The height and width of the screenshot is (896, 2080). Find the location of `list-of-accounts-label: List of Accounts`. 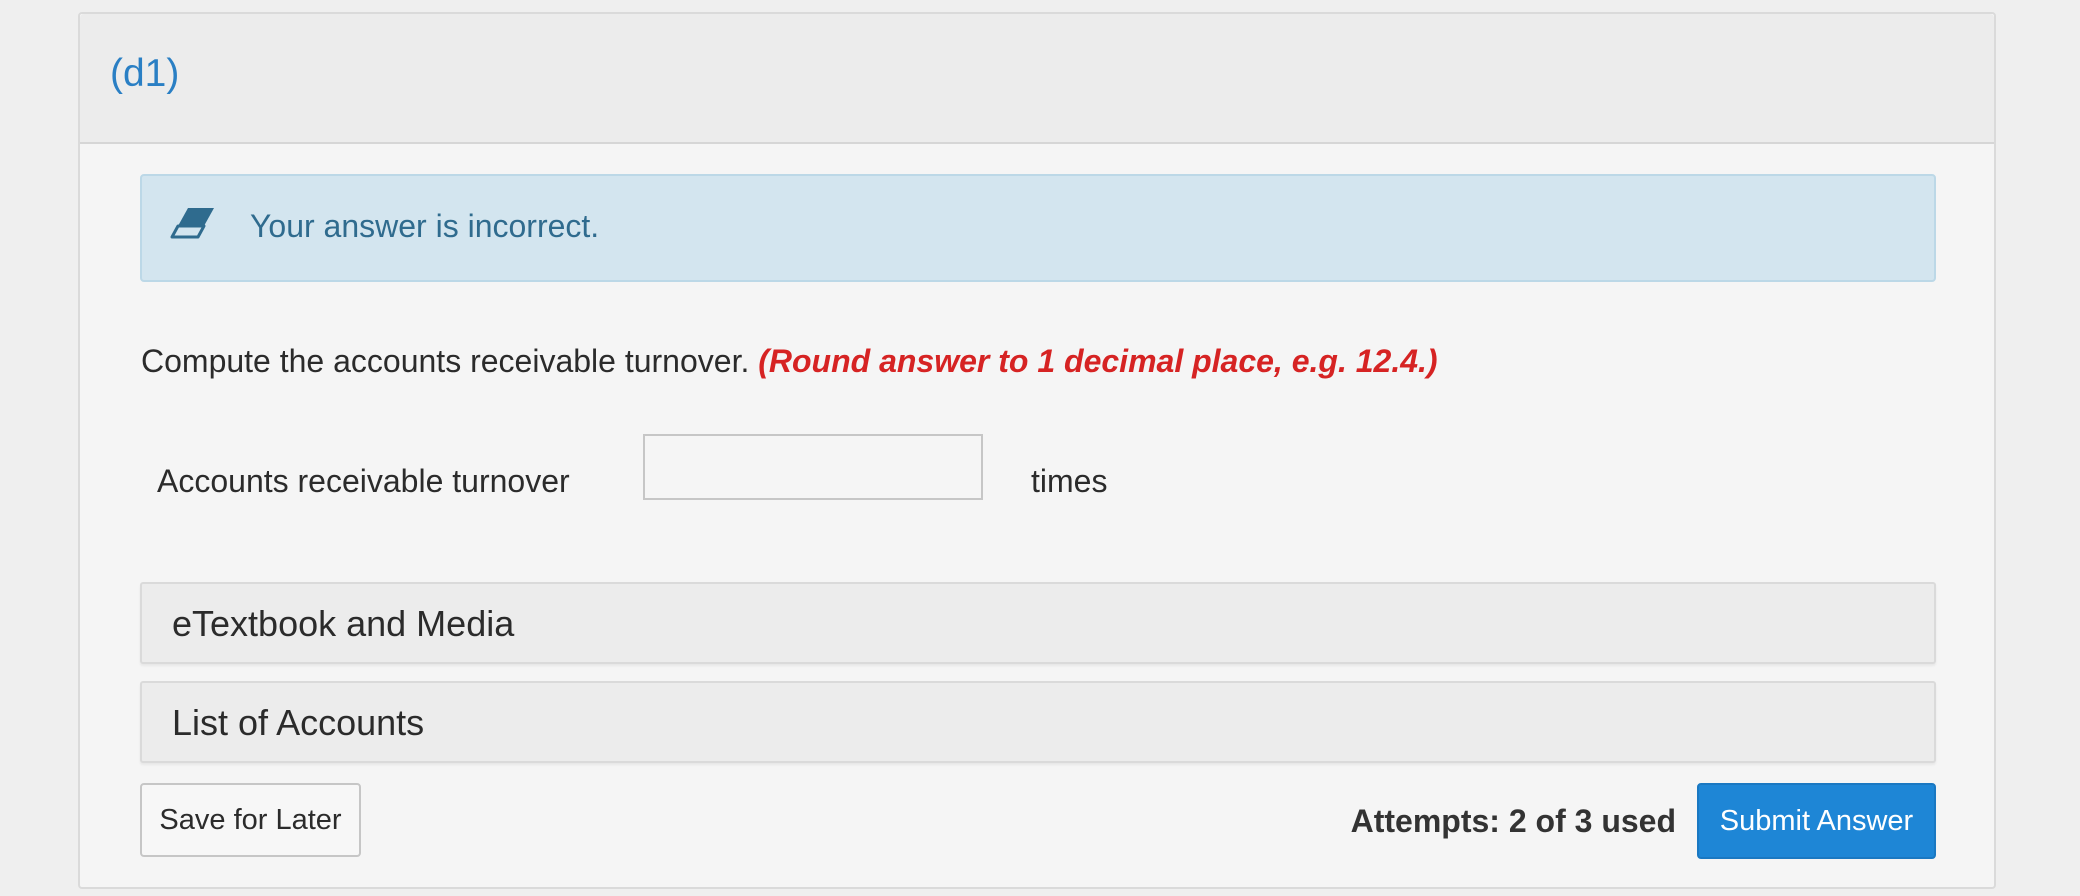

list-of-accounts-label: List of Accounts is located at coordinates (298, 722).